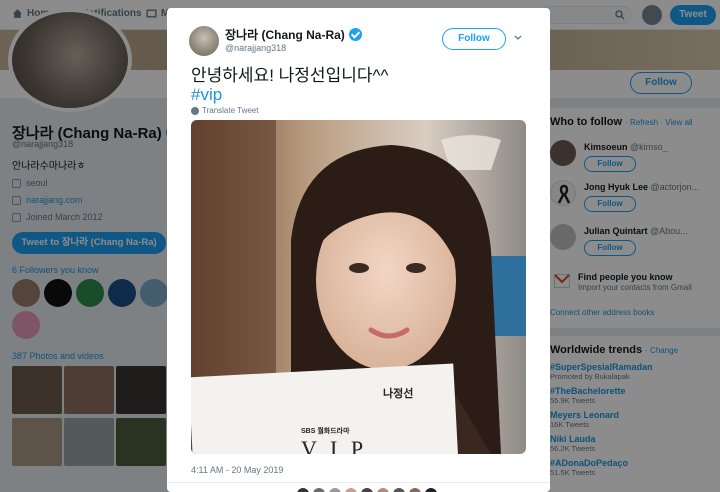 The width and height of the screenshot is (720, 492). Describe the element at coordinates (334, 445) in the screenshot. I see `script-cover-drama: V I P` at that location.